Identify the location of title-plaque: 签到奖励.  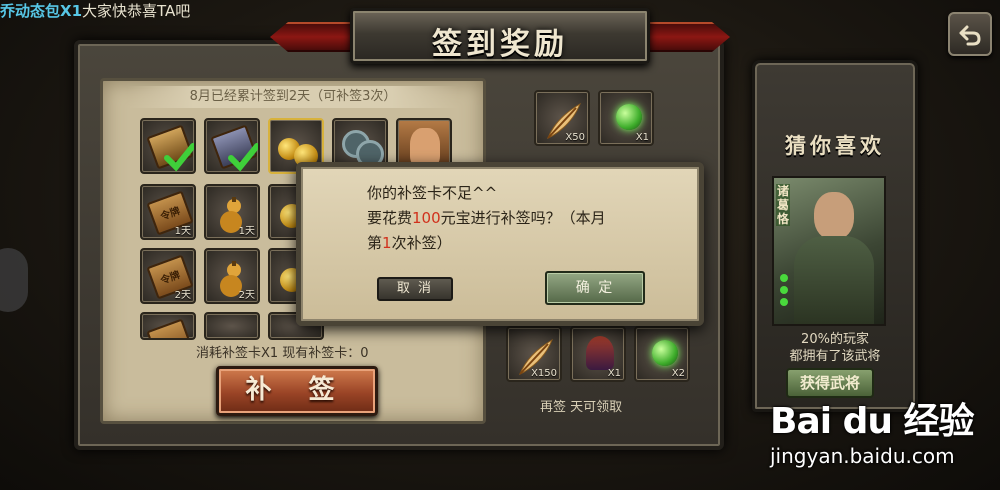
(500, 38).